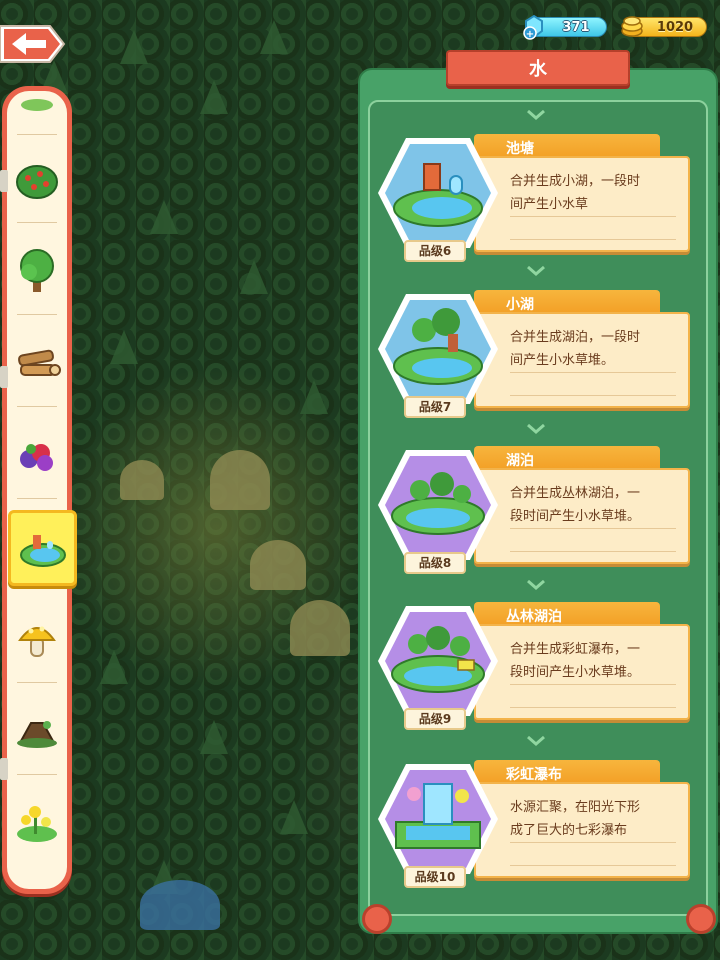 The width and height of the screenshot is (720, 960). I want to click on item-description: 水源汇聚，在阳光下形 成了巨大的七彩瀑布, so click(575, 819).